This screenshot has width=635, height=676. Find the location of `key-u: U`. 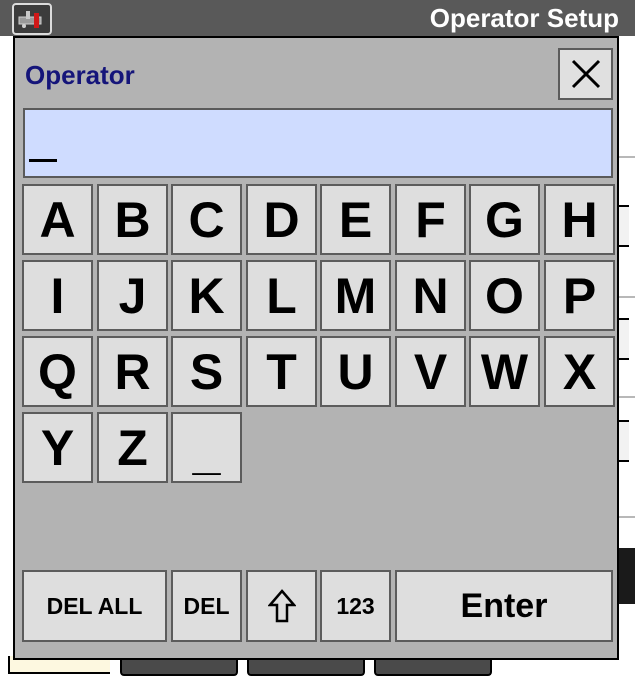

key-u: U is located at coordinates (355, 371).